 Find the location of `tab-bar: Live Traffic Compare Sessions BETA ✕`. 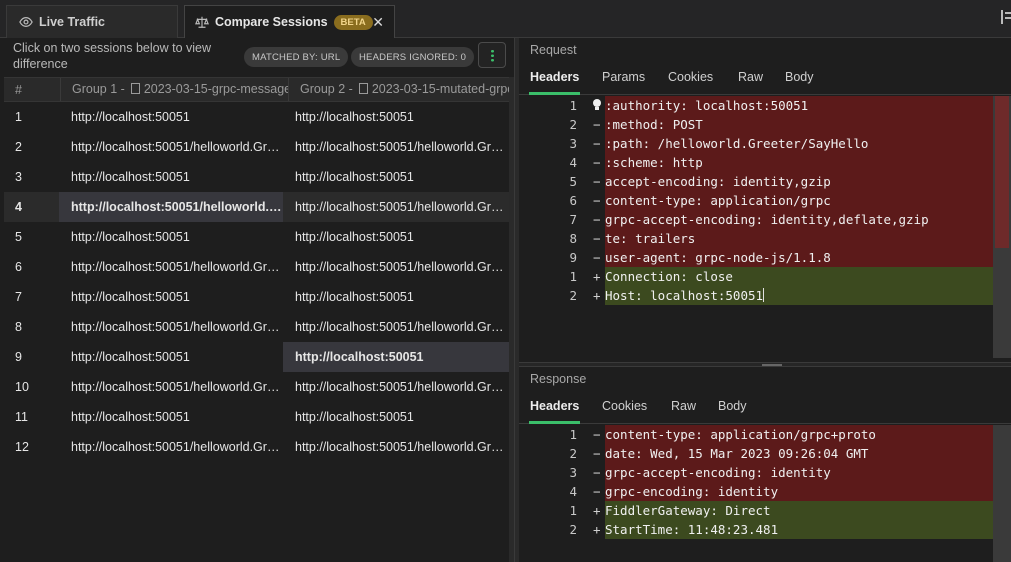

tab-bar: Live Traffic Compare Sessions BETA ✕ is located at coordinates (505, 19).